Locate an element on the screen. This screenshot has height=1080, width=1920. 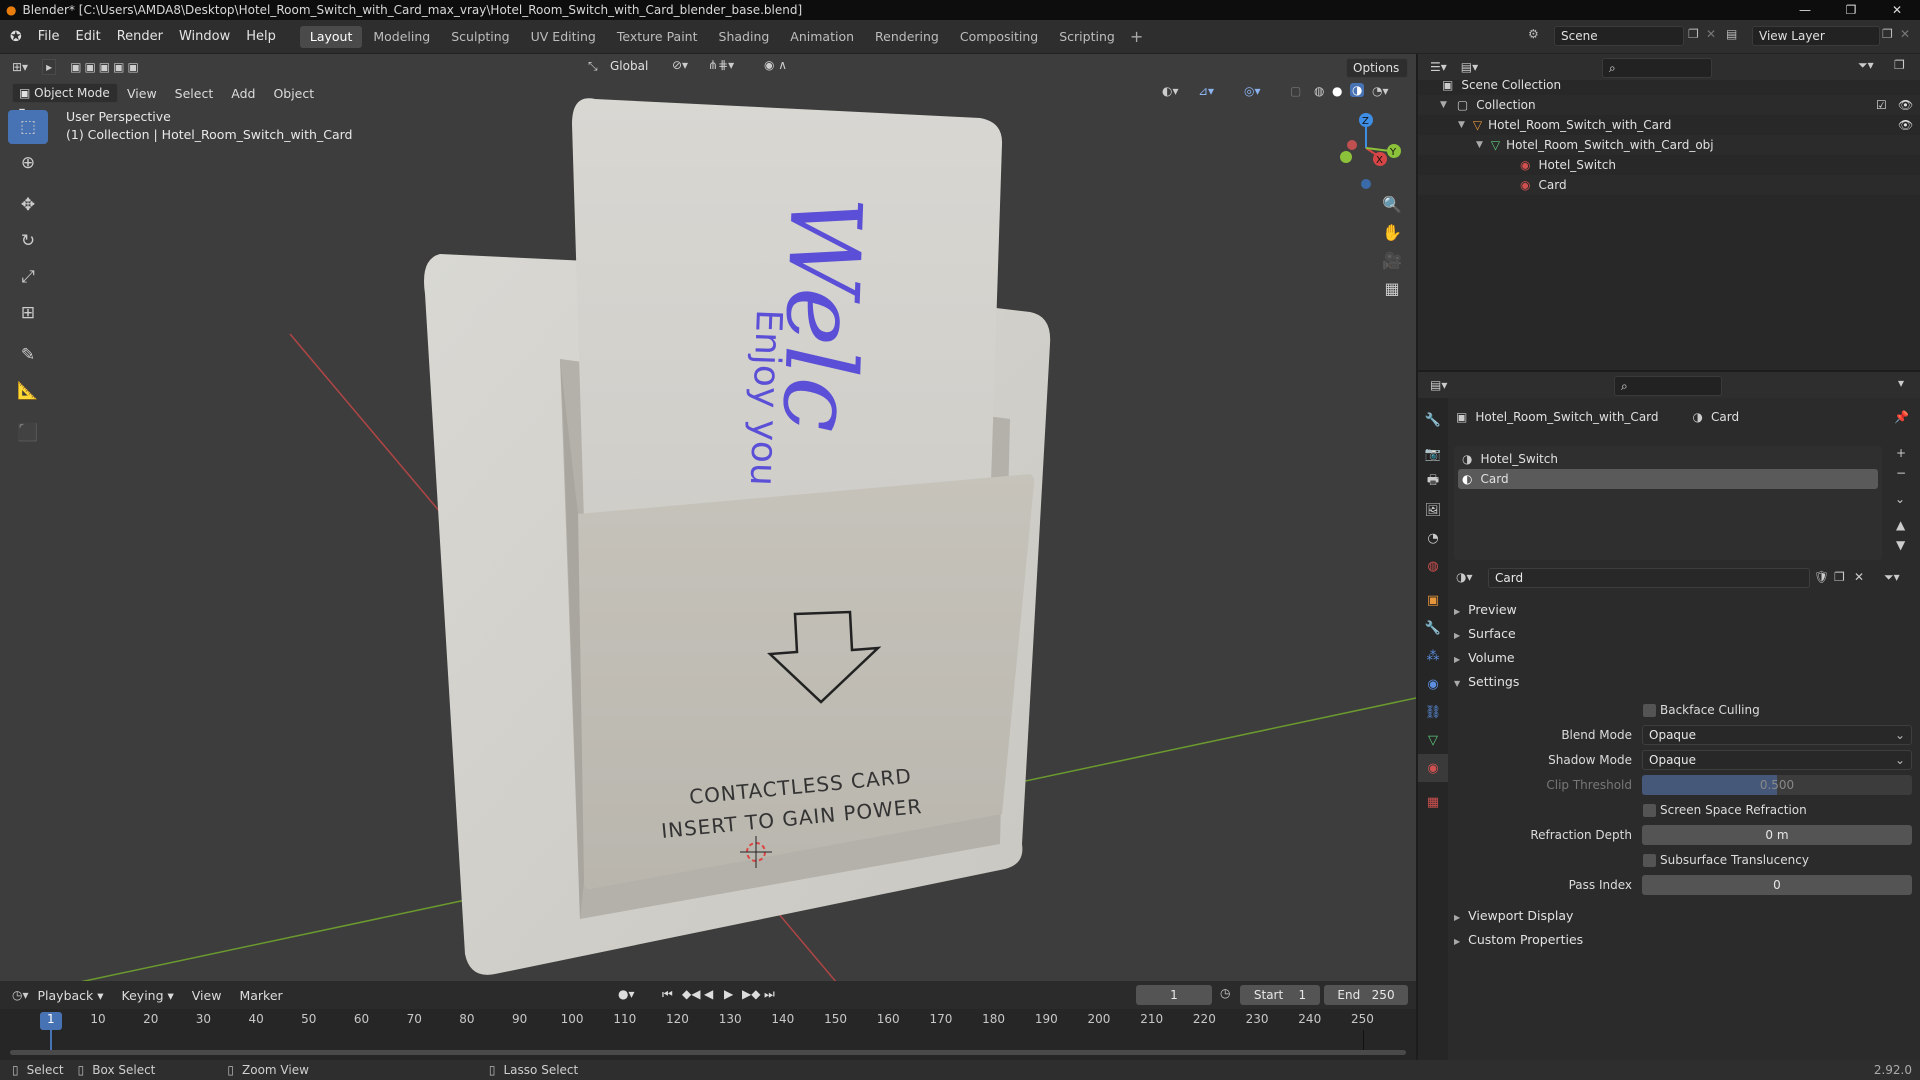
tab-uv-editing: UV Editing is located at coordinates (563, 37).